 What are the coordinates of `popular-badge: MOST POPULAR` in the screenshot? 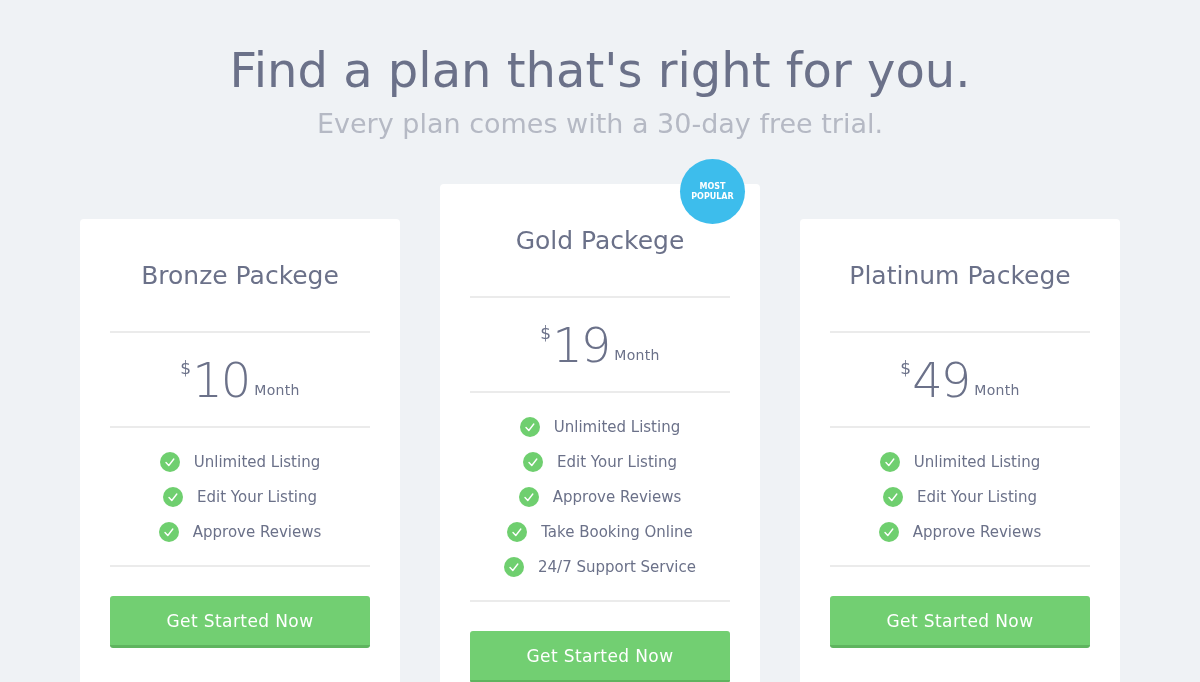 It's located at (712, 191).